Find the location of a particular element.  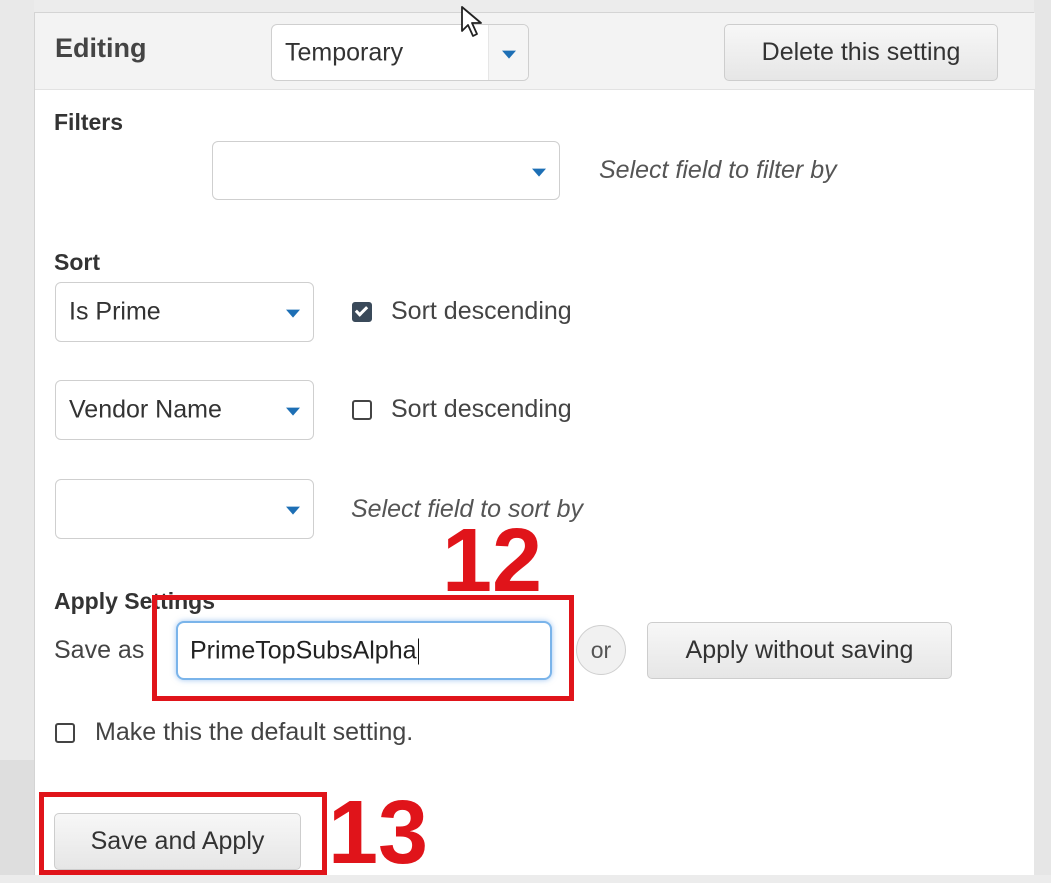

apply-without-saving-button: Apply without saving is located at coordinates (799, 650).